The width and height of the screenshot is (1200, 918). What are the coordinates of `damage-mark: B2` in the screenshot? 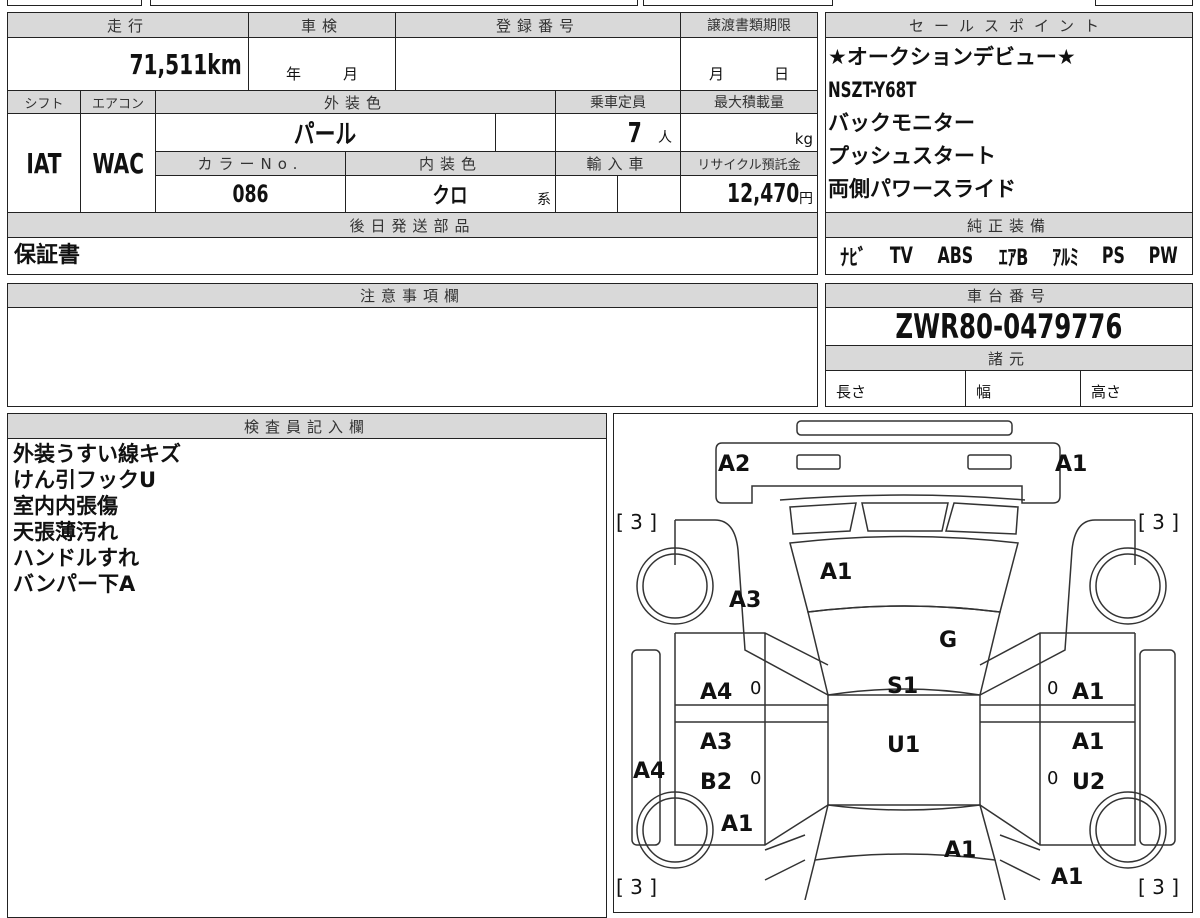 It's located at (716, 782).